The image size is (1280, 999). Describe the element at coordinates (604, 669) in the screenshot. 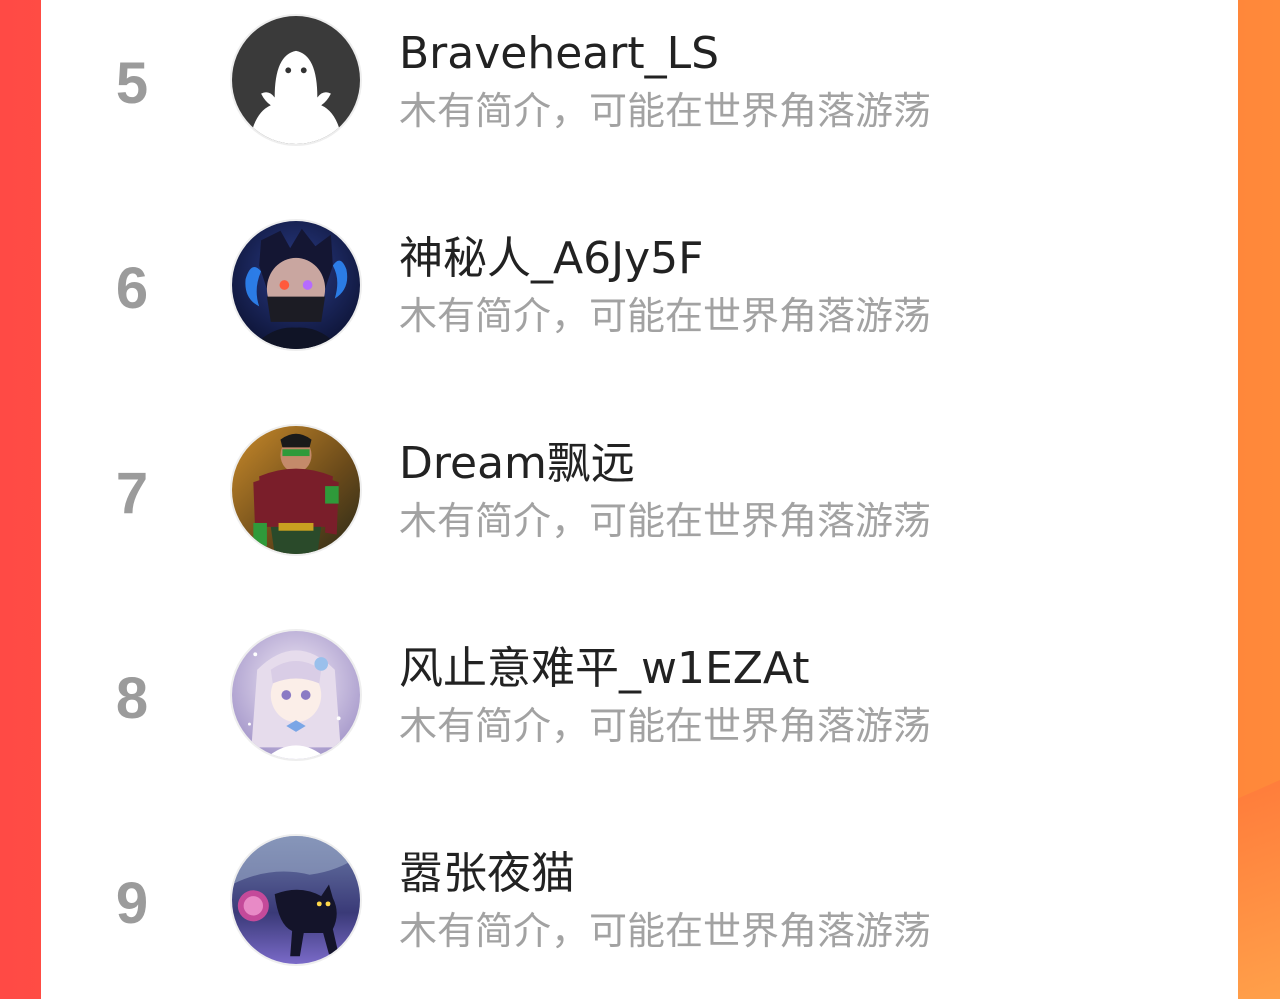

I see `username: 风止意难平_w1EZAt` at that location.